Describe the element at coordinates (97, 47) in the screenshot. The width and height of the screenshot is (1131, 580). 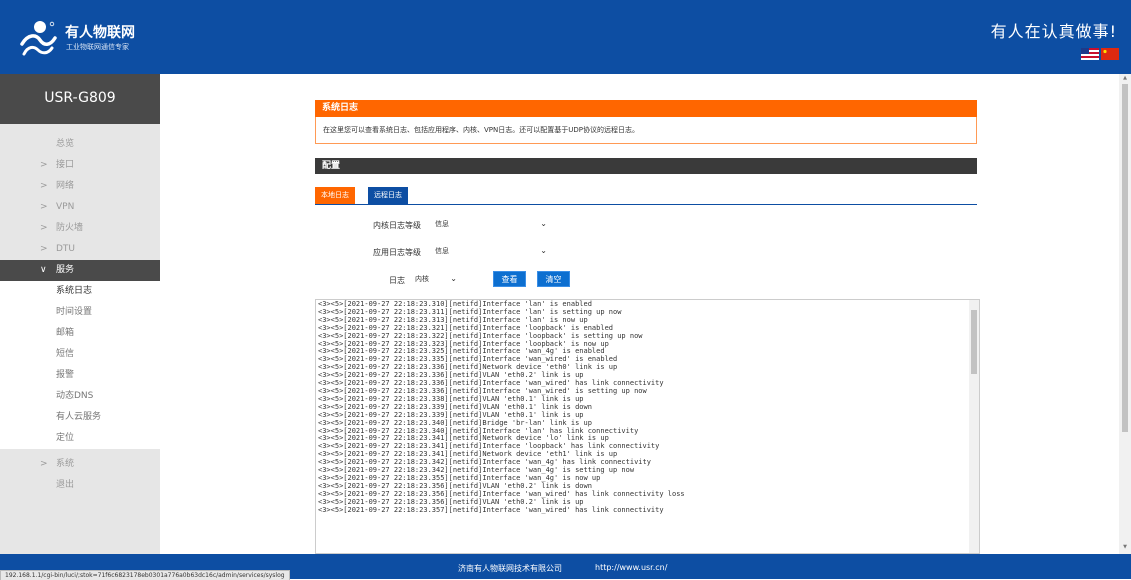
I see `brand-subtitle: 工业物联网通信专家` at that location.